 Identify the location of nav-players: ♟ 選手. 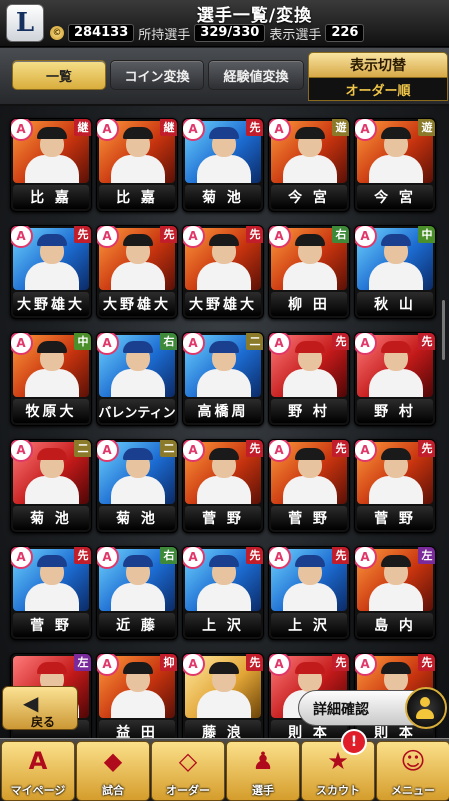
(263, 771).